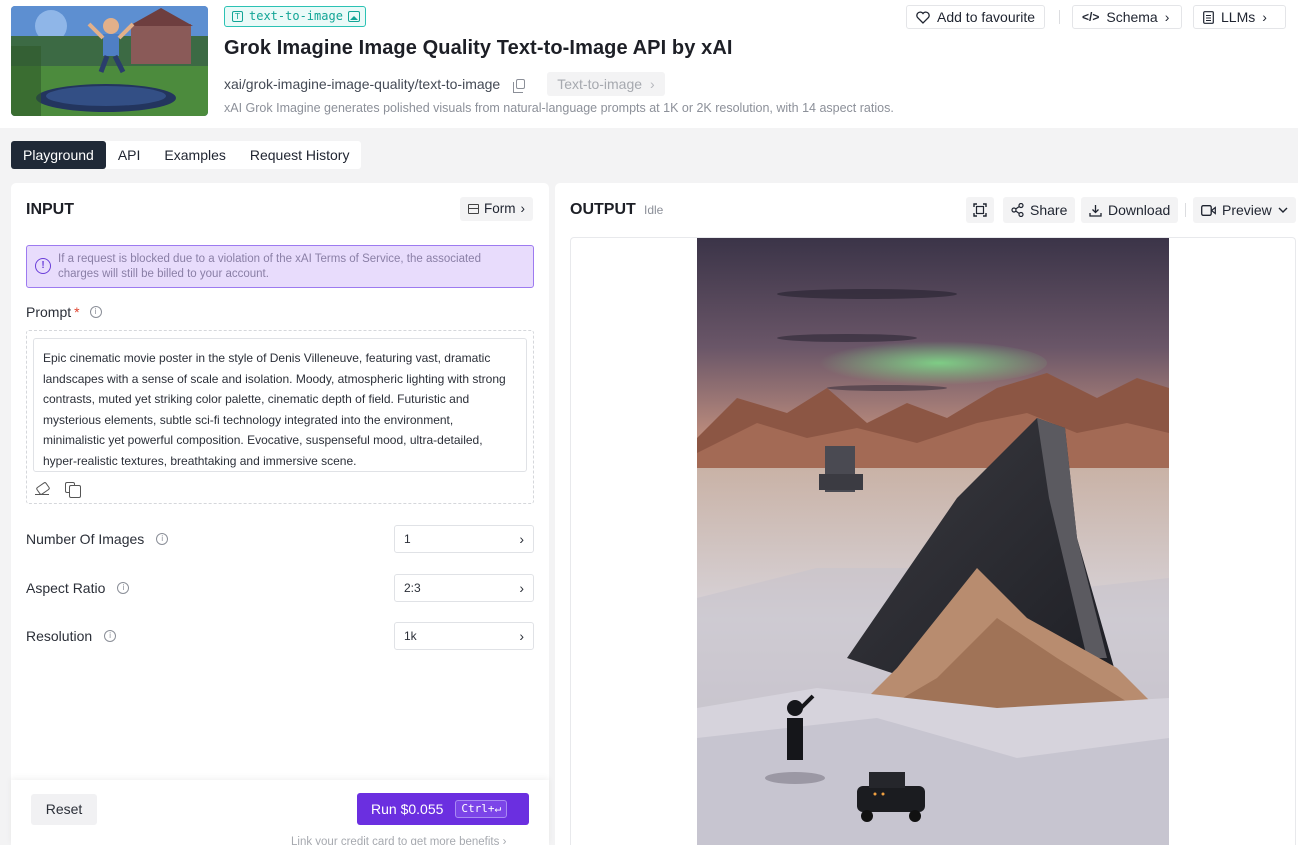  I want to click on favourite-label: Add to favourite, so click(986, 17).